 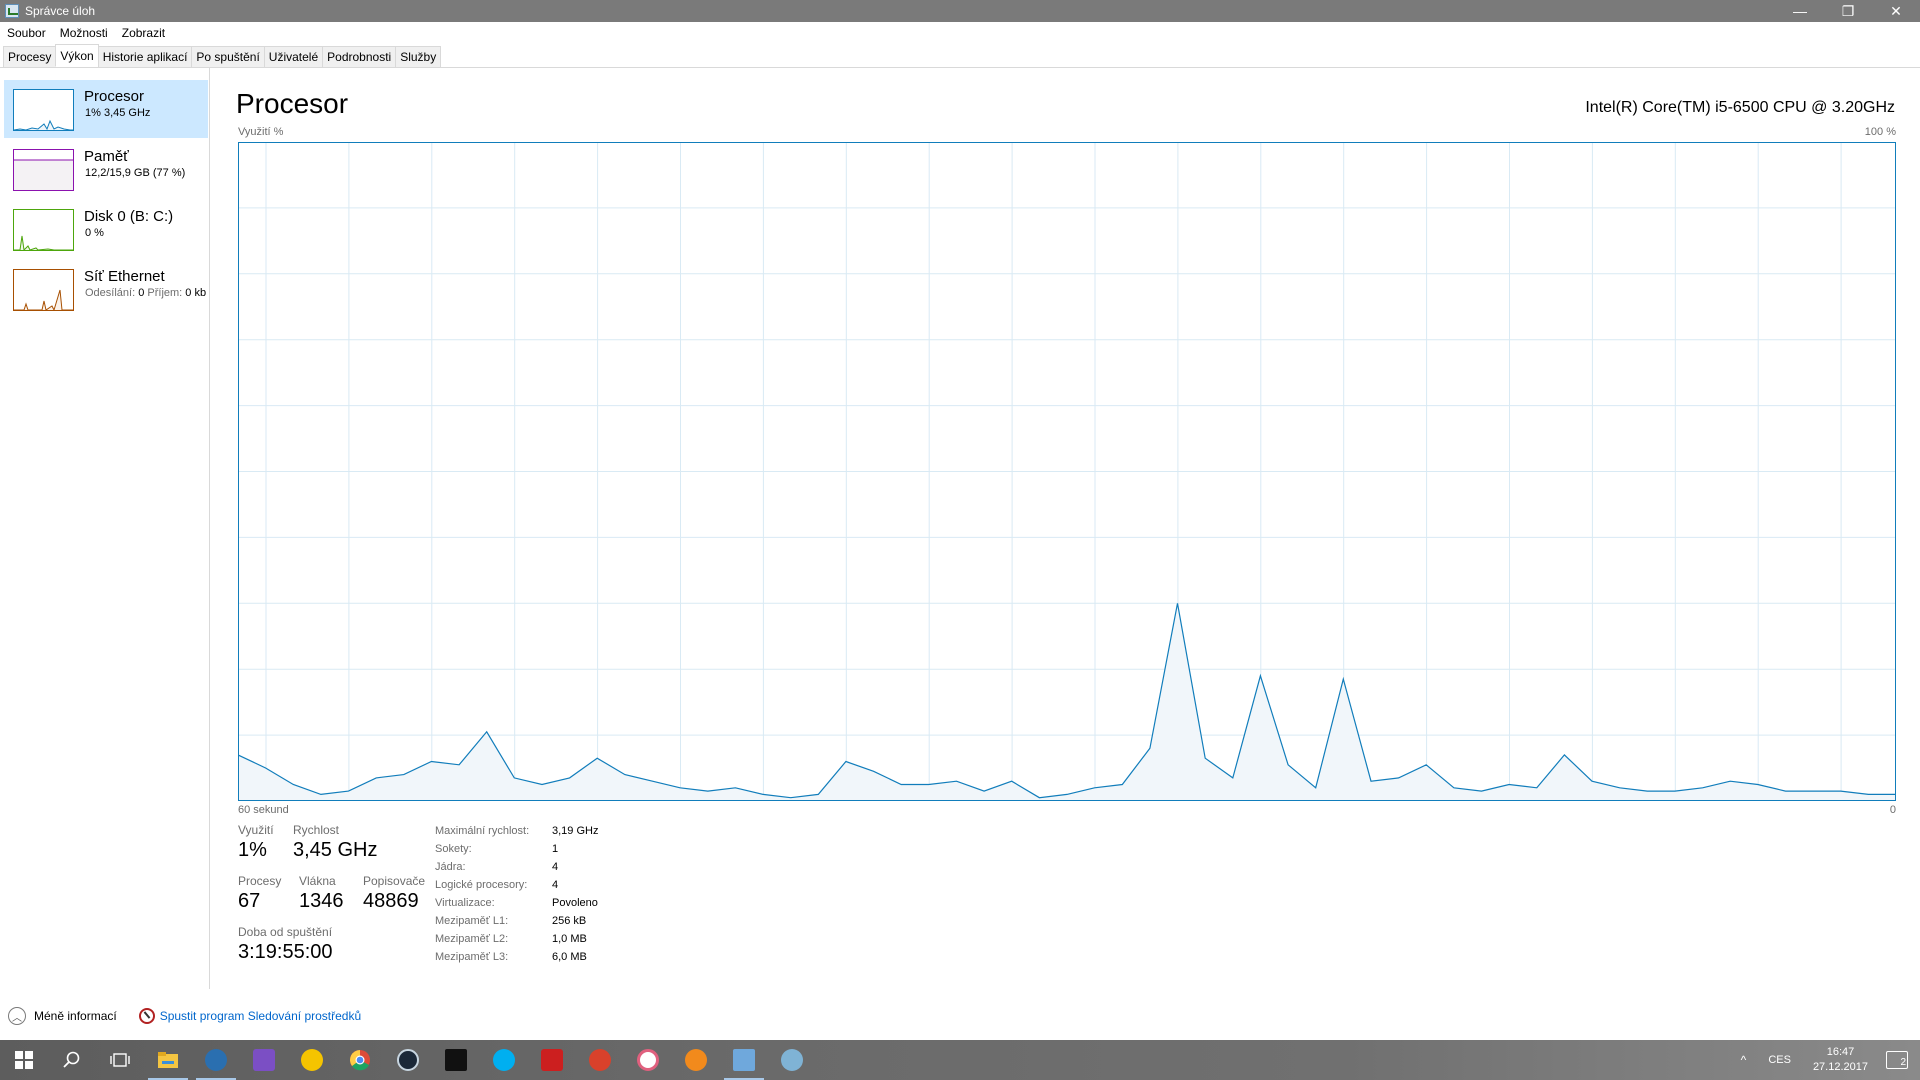 What do you see at coordinates (335, 842) in the screenshot?
I see `speed-stat: Rychlost 3,45 GHz` at bounding box center [335, 842].